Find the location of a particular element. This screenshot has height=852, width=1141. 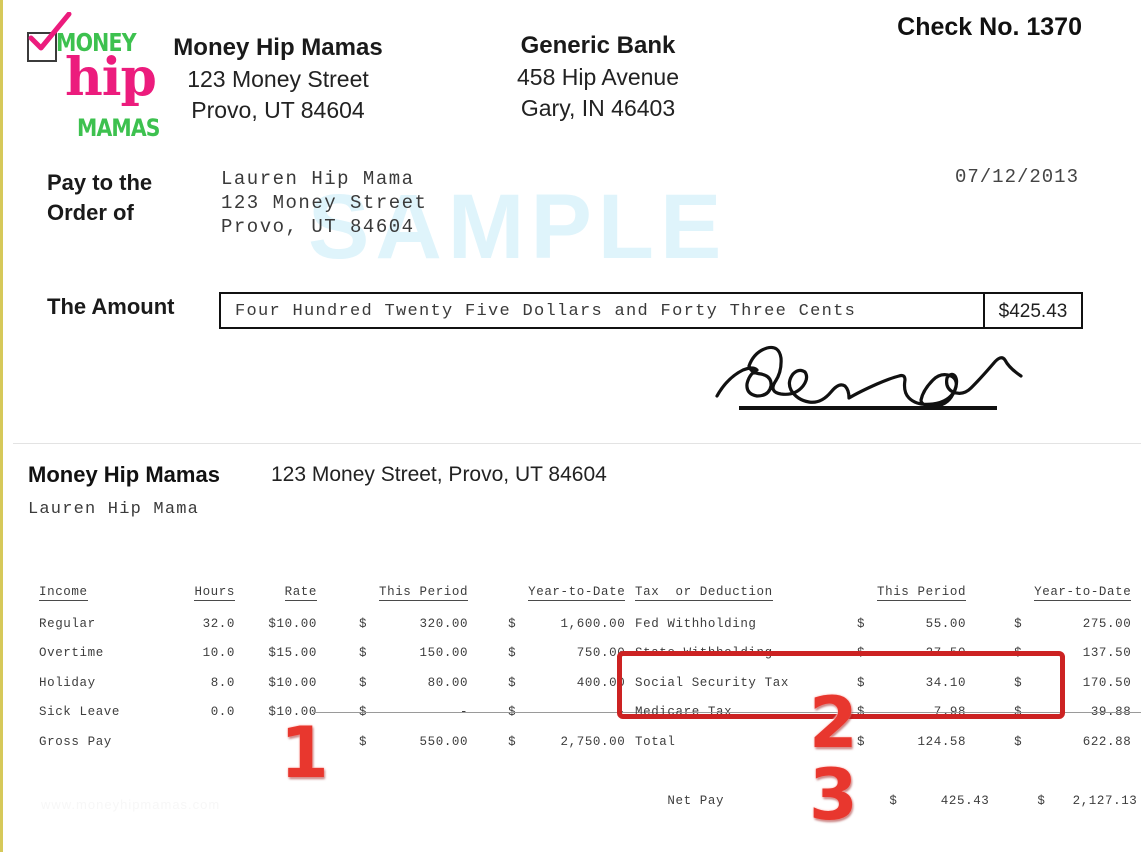

table-row: Overtime 10.0 $15.00 $ 150.00 $ 750.00 is located at coordinates (332, 645).